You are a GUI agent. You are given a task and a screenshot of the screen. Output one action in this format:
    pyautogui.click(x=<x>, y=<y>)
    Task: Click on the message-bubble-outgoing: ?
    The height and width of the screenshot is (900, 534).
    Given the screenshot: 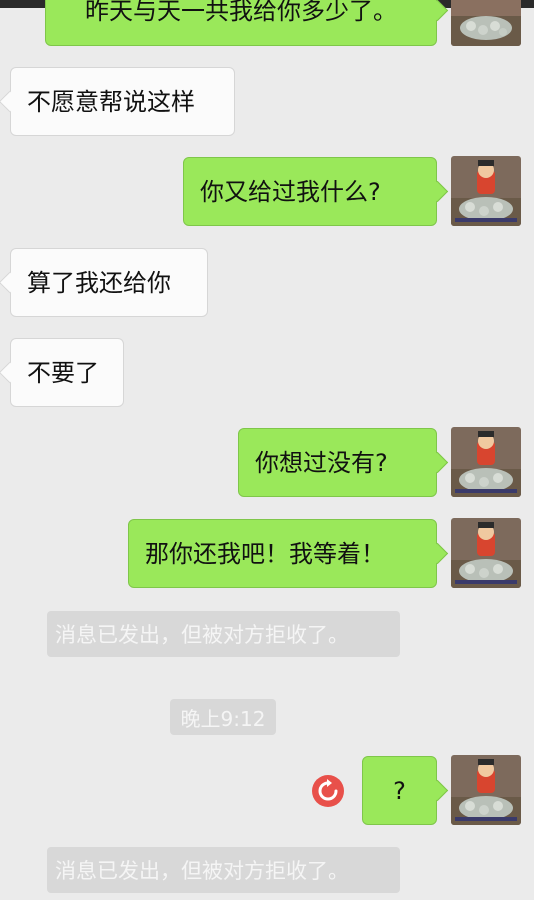 What is the action you would take?
    pyautogui.click(x=399, y=790)
    